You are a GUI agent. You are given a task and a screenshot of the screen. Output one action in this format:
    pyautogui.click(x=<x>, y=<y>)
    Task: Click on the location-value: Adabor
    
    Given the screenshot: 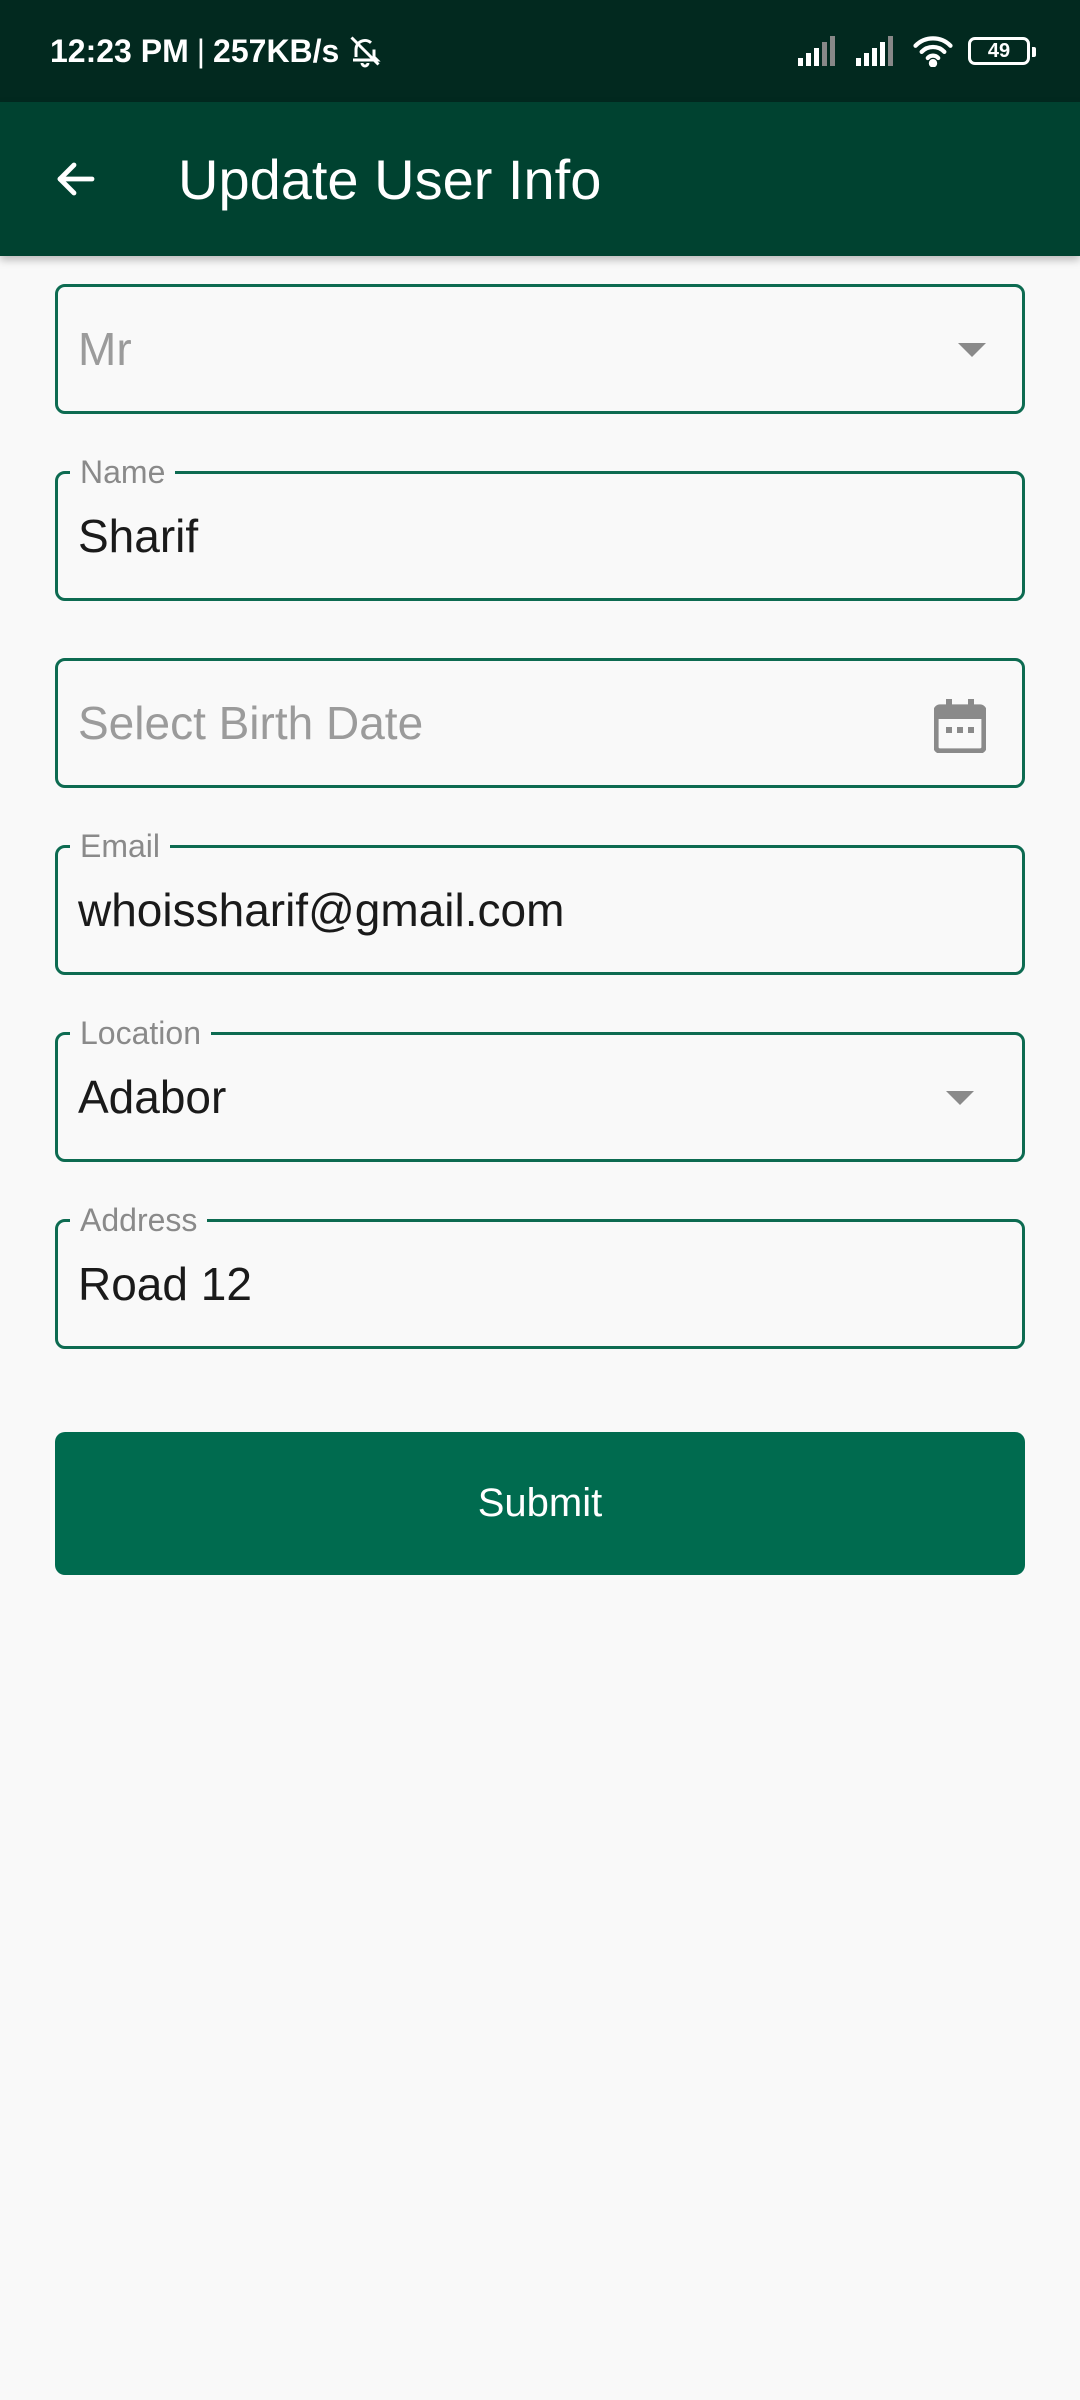 What is the action you would take?
    pyautogui.click(x=152, y=1097)
    